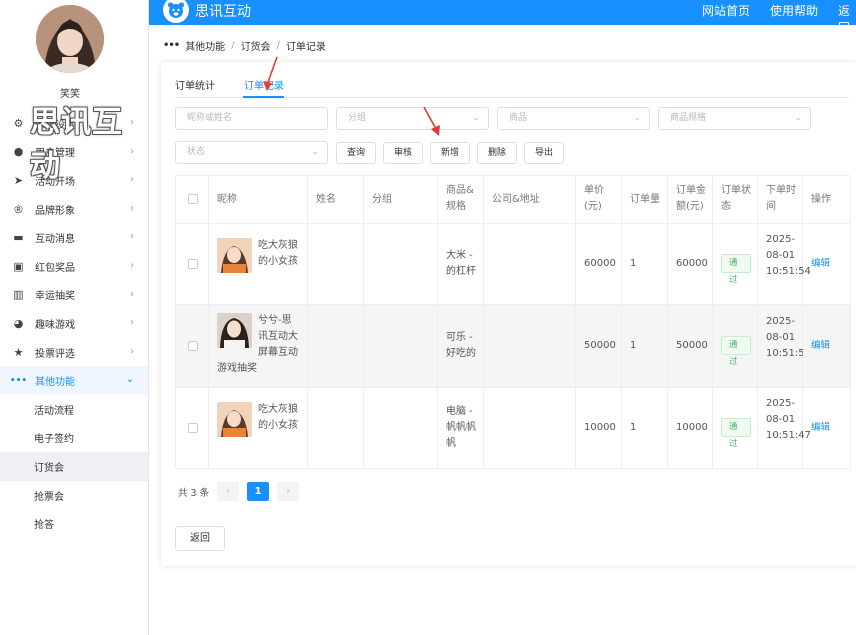 Image resolution: width=856 pixels, height=635 pixels. I want to click on spec-select: 商品规格 ⌄, so click(734, 118).